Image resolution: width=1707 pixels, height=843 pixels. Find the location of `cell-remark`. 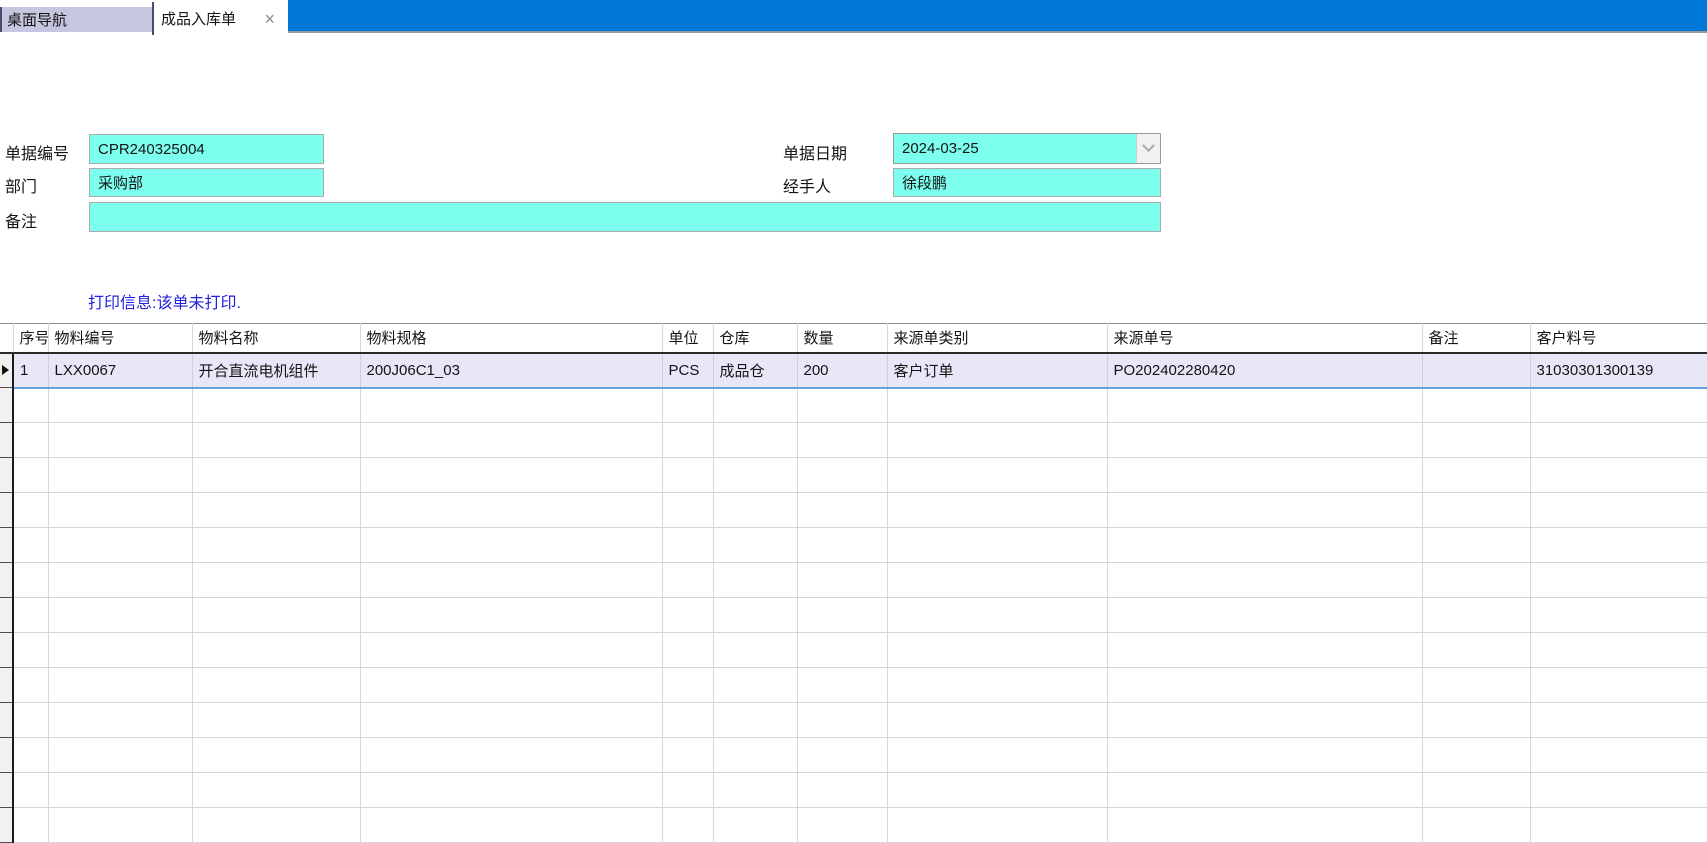

cell-remark is located at coordinates (1476, 370).